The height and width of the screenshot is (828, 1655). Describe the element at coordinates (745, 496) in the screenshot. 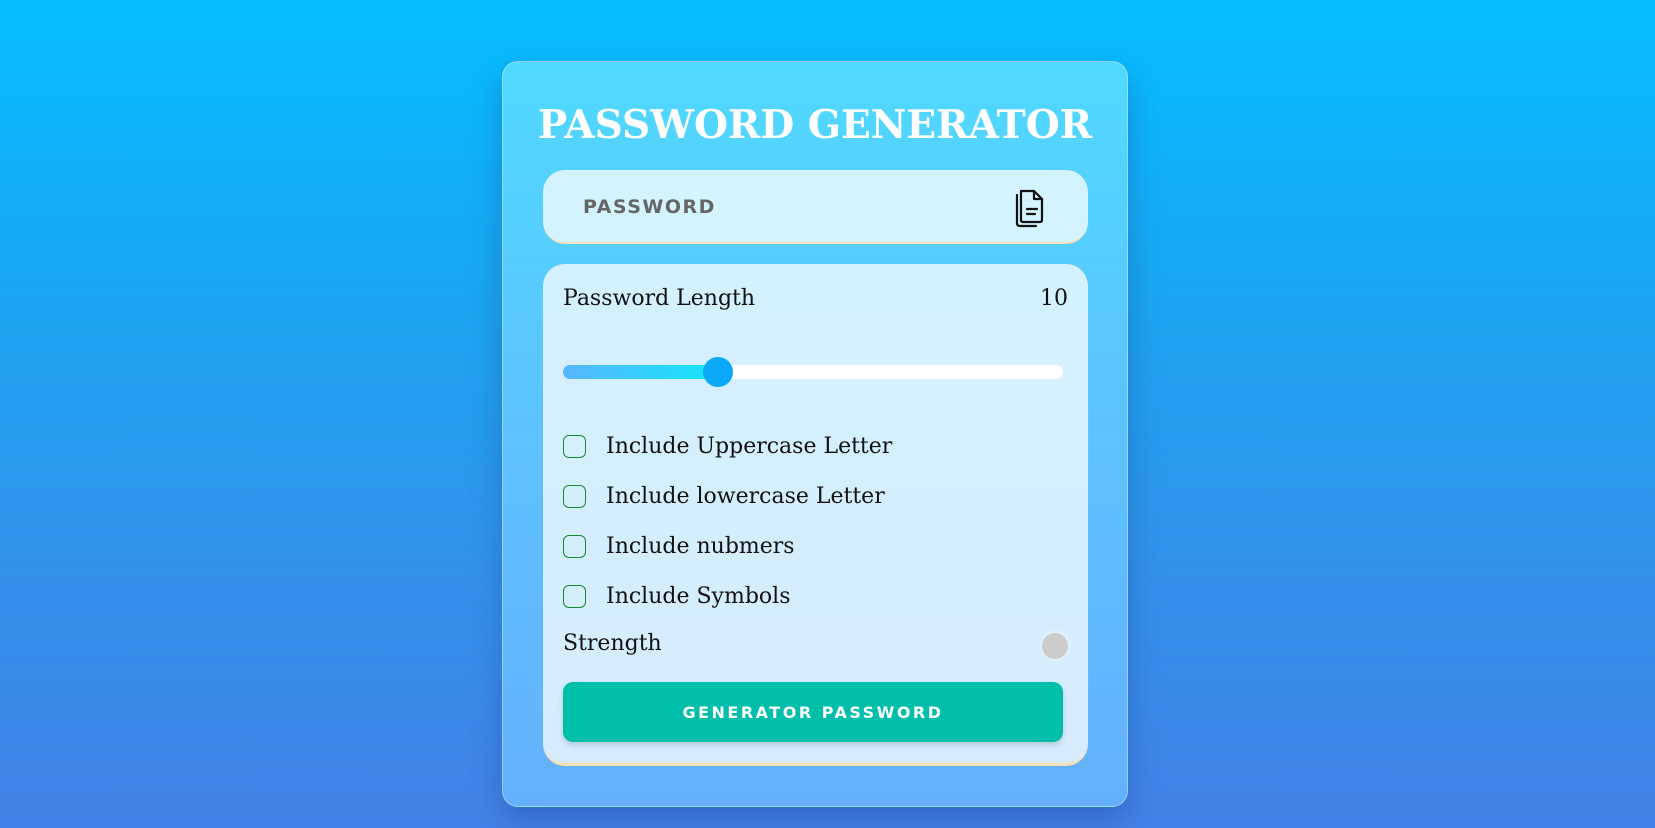

I see `lowercase-label: Include lowercase Letter` at that location.